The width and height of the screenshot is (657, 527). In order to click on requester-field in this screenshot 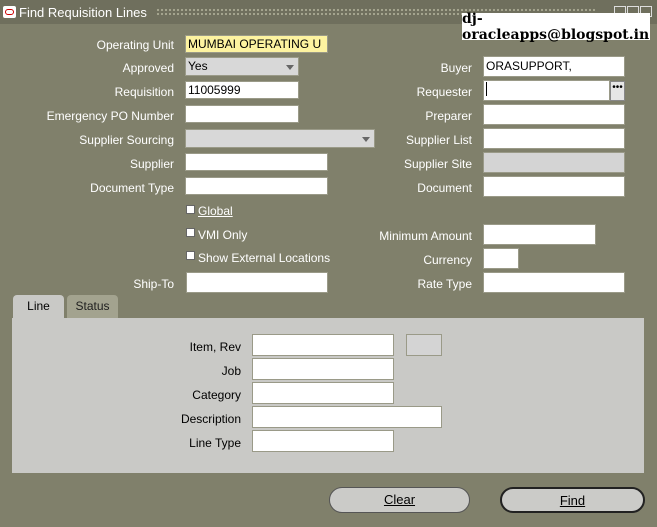, I will do `click(546, 90)`.